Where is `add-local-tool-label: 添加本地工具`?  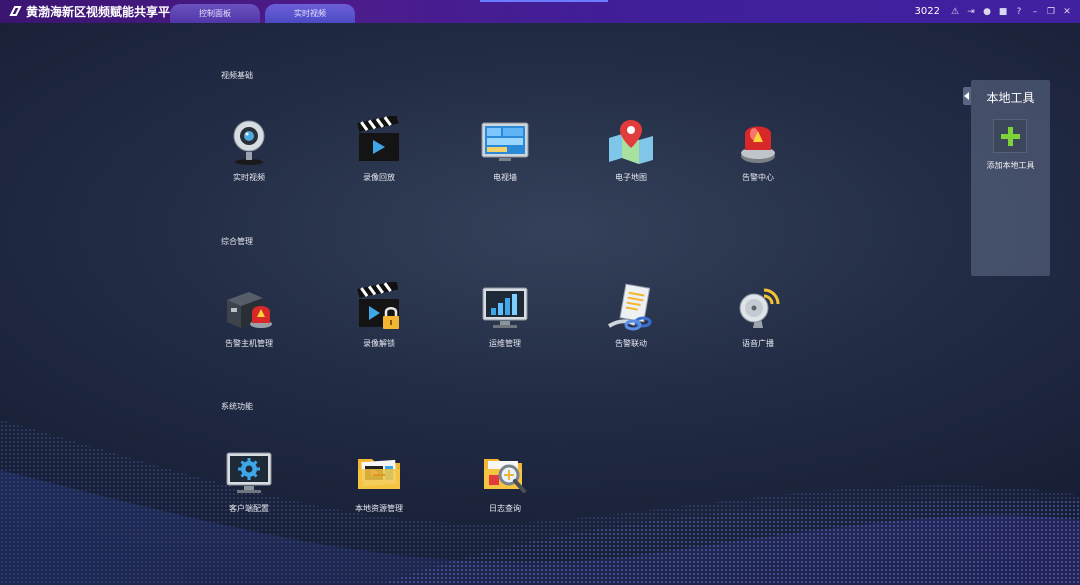 add-local-tool-label: 添加本地工具 is located at coordinates (1010, 165).